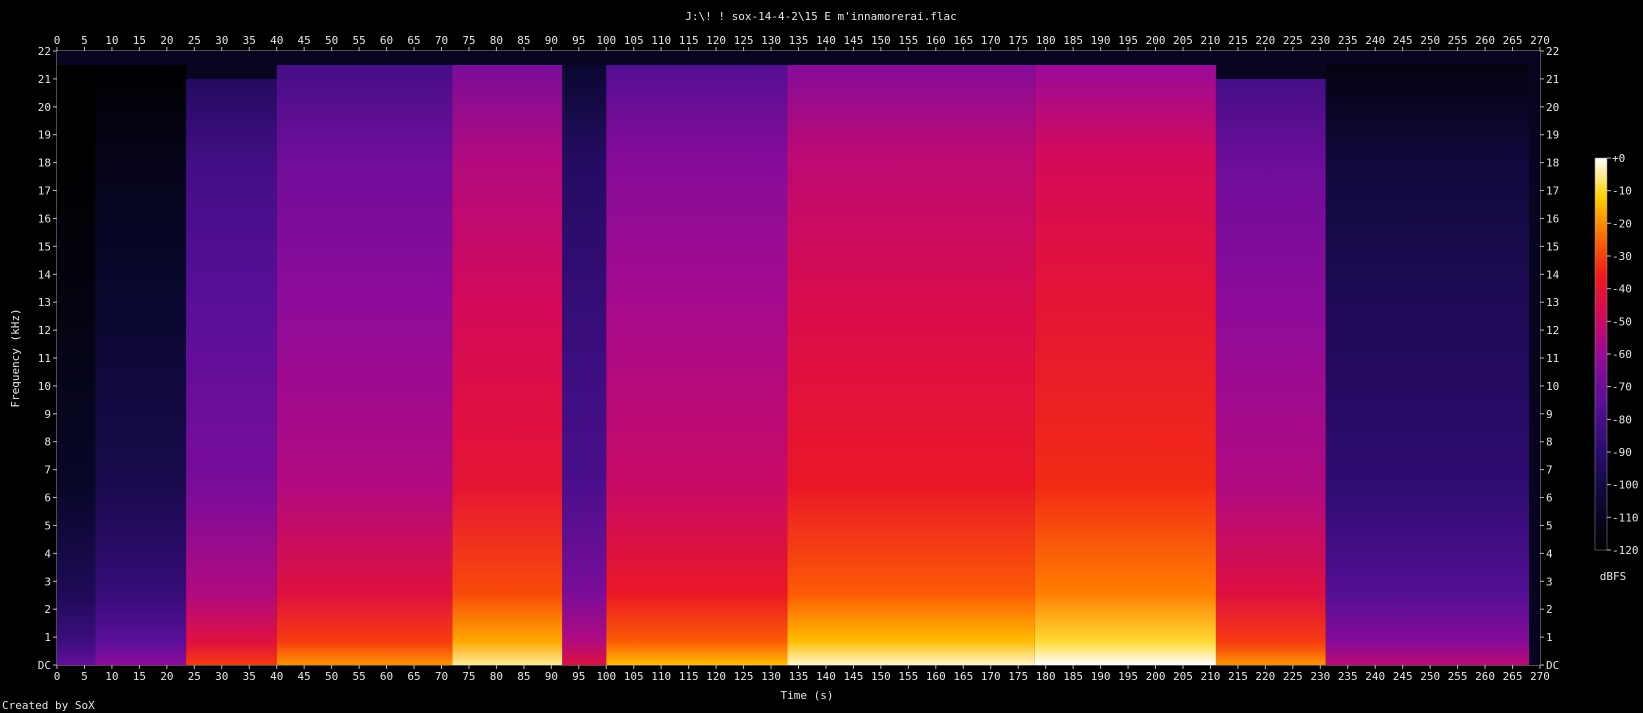 This screenshot has width=1643, height=713. Describe the element at coordinates (139, 676) in the screenshot. I see `x-tick-label: 15` at that location.